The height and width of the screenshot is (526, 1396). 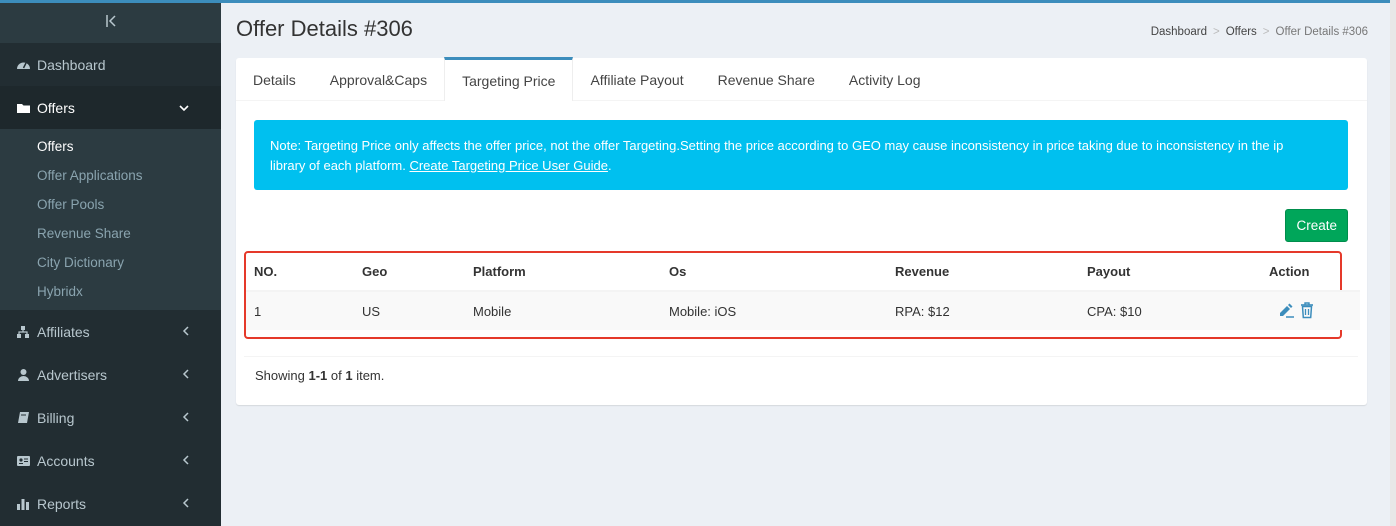 I want to click on sidebar-item-dashboard: Dashboard, so click(x=110, y=64).